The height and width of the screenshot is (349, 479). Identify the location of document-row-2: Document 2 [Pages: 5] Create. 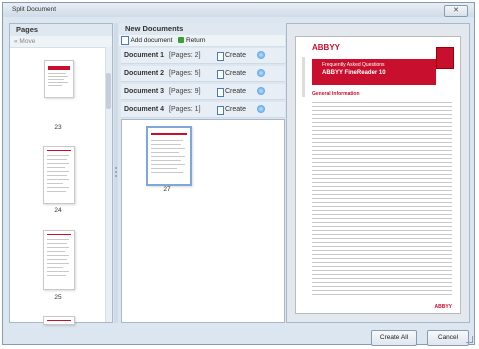
(203, 74).